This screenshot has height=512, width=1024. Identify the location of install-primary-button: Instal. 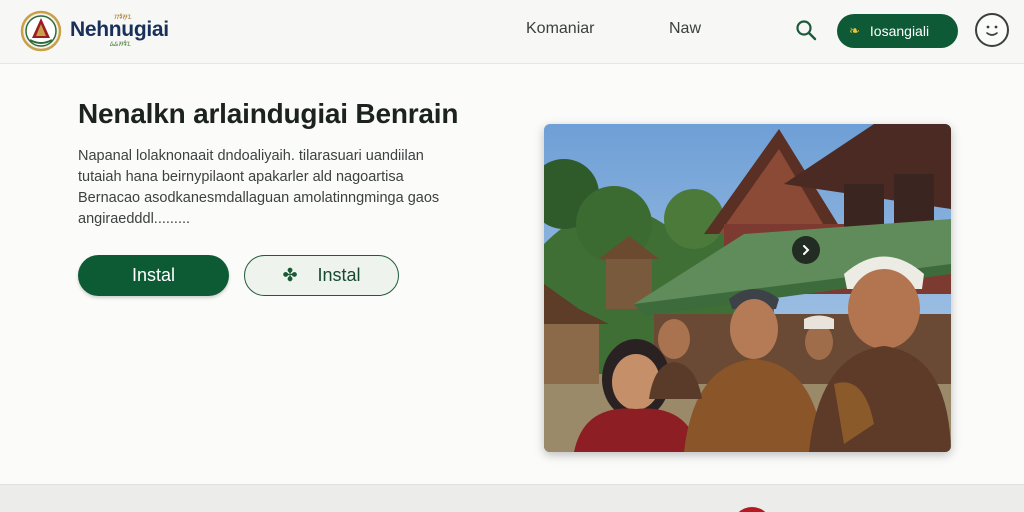
(153, 275).